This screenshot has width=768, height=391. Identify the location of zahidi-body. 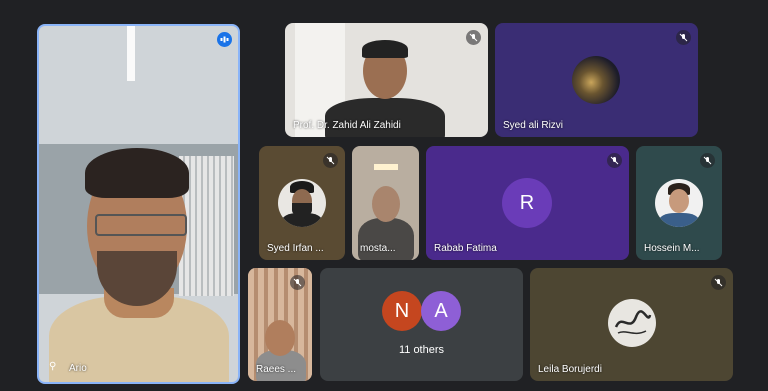
(385, 117).